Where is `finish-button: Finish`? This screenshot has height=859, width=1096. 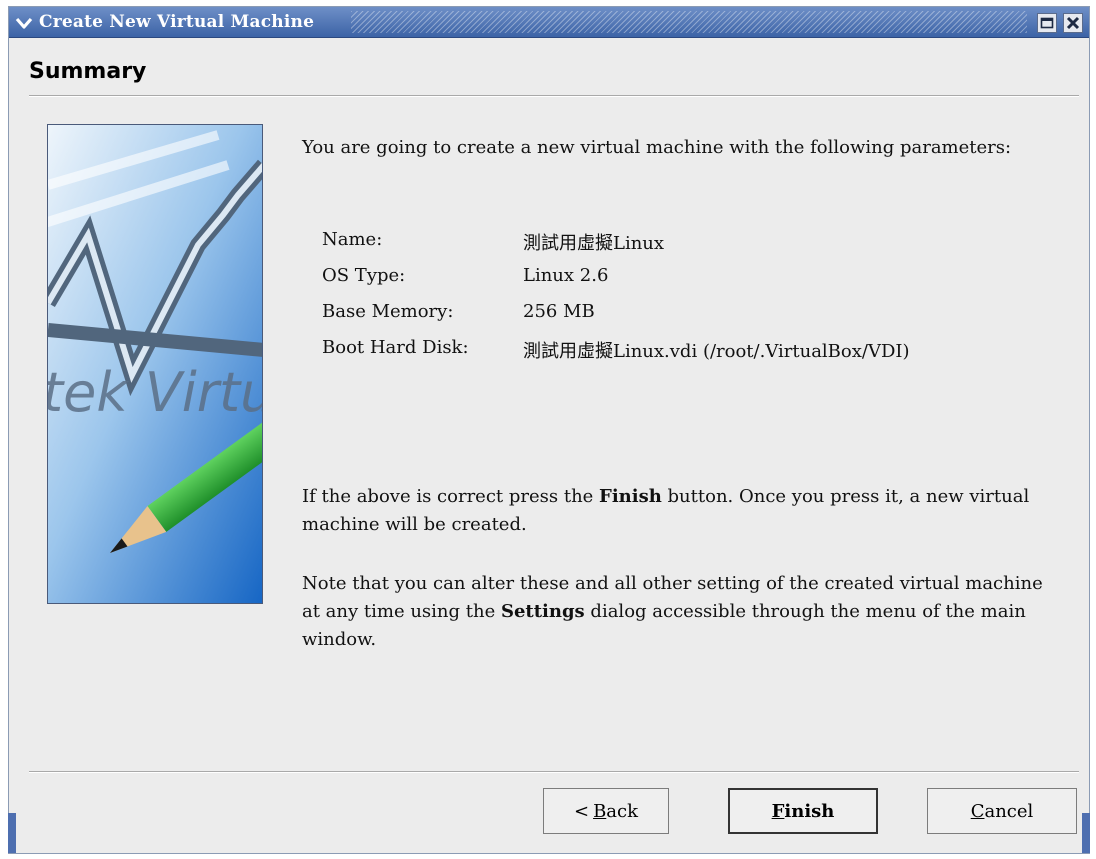 finish-button: Finish is located at coordinates (803, 811).